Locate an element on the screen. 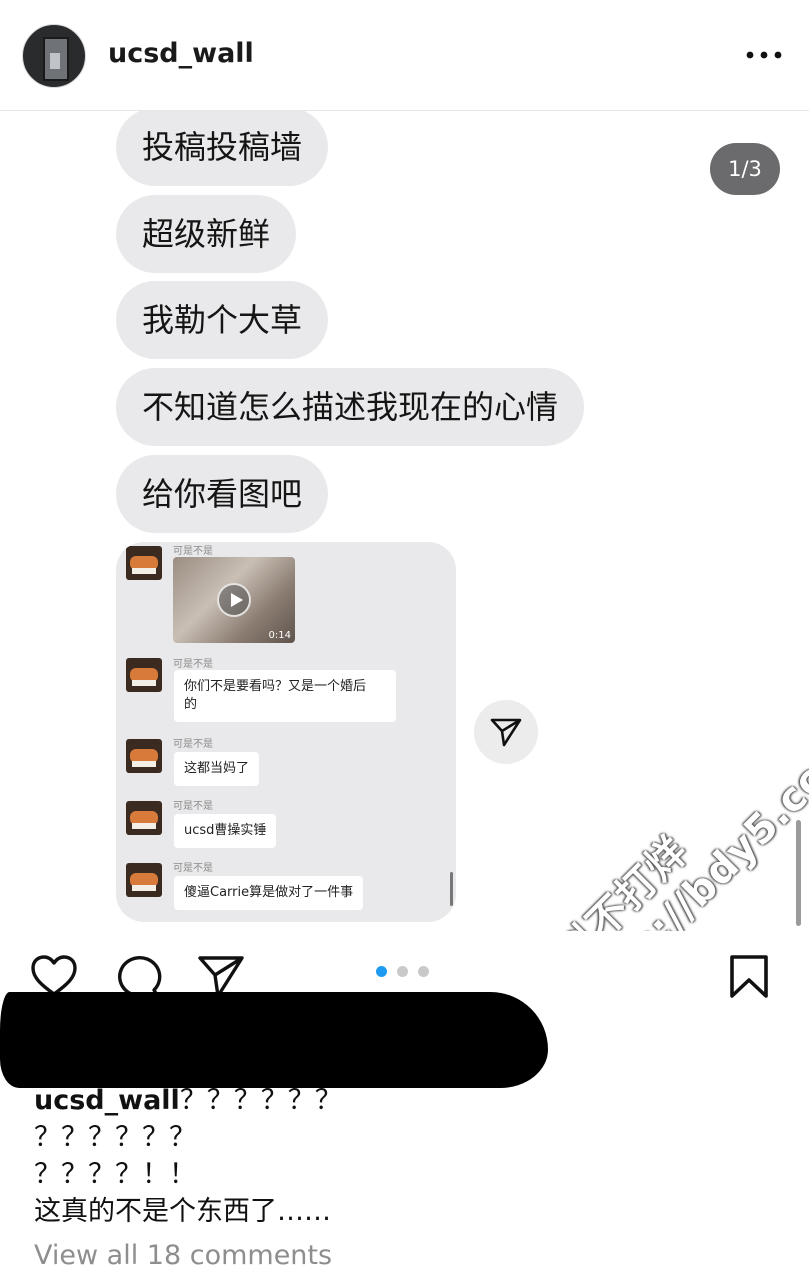 This screenshot has height=1280, width=809. chat-bubble: 投稿投稿墙 is located at coordinates (222, 148).